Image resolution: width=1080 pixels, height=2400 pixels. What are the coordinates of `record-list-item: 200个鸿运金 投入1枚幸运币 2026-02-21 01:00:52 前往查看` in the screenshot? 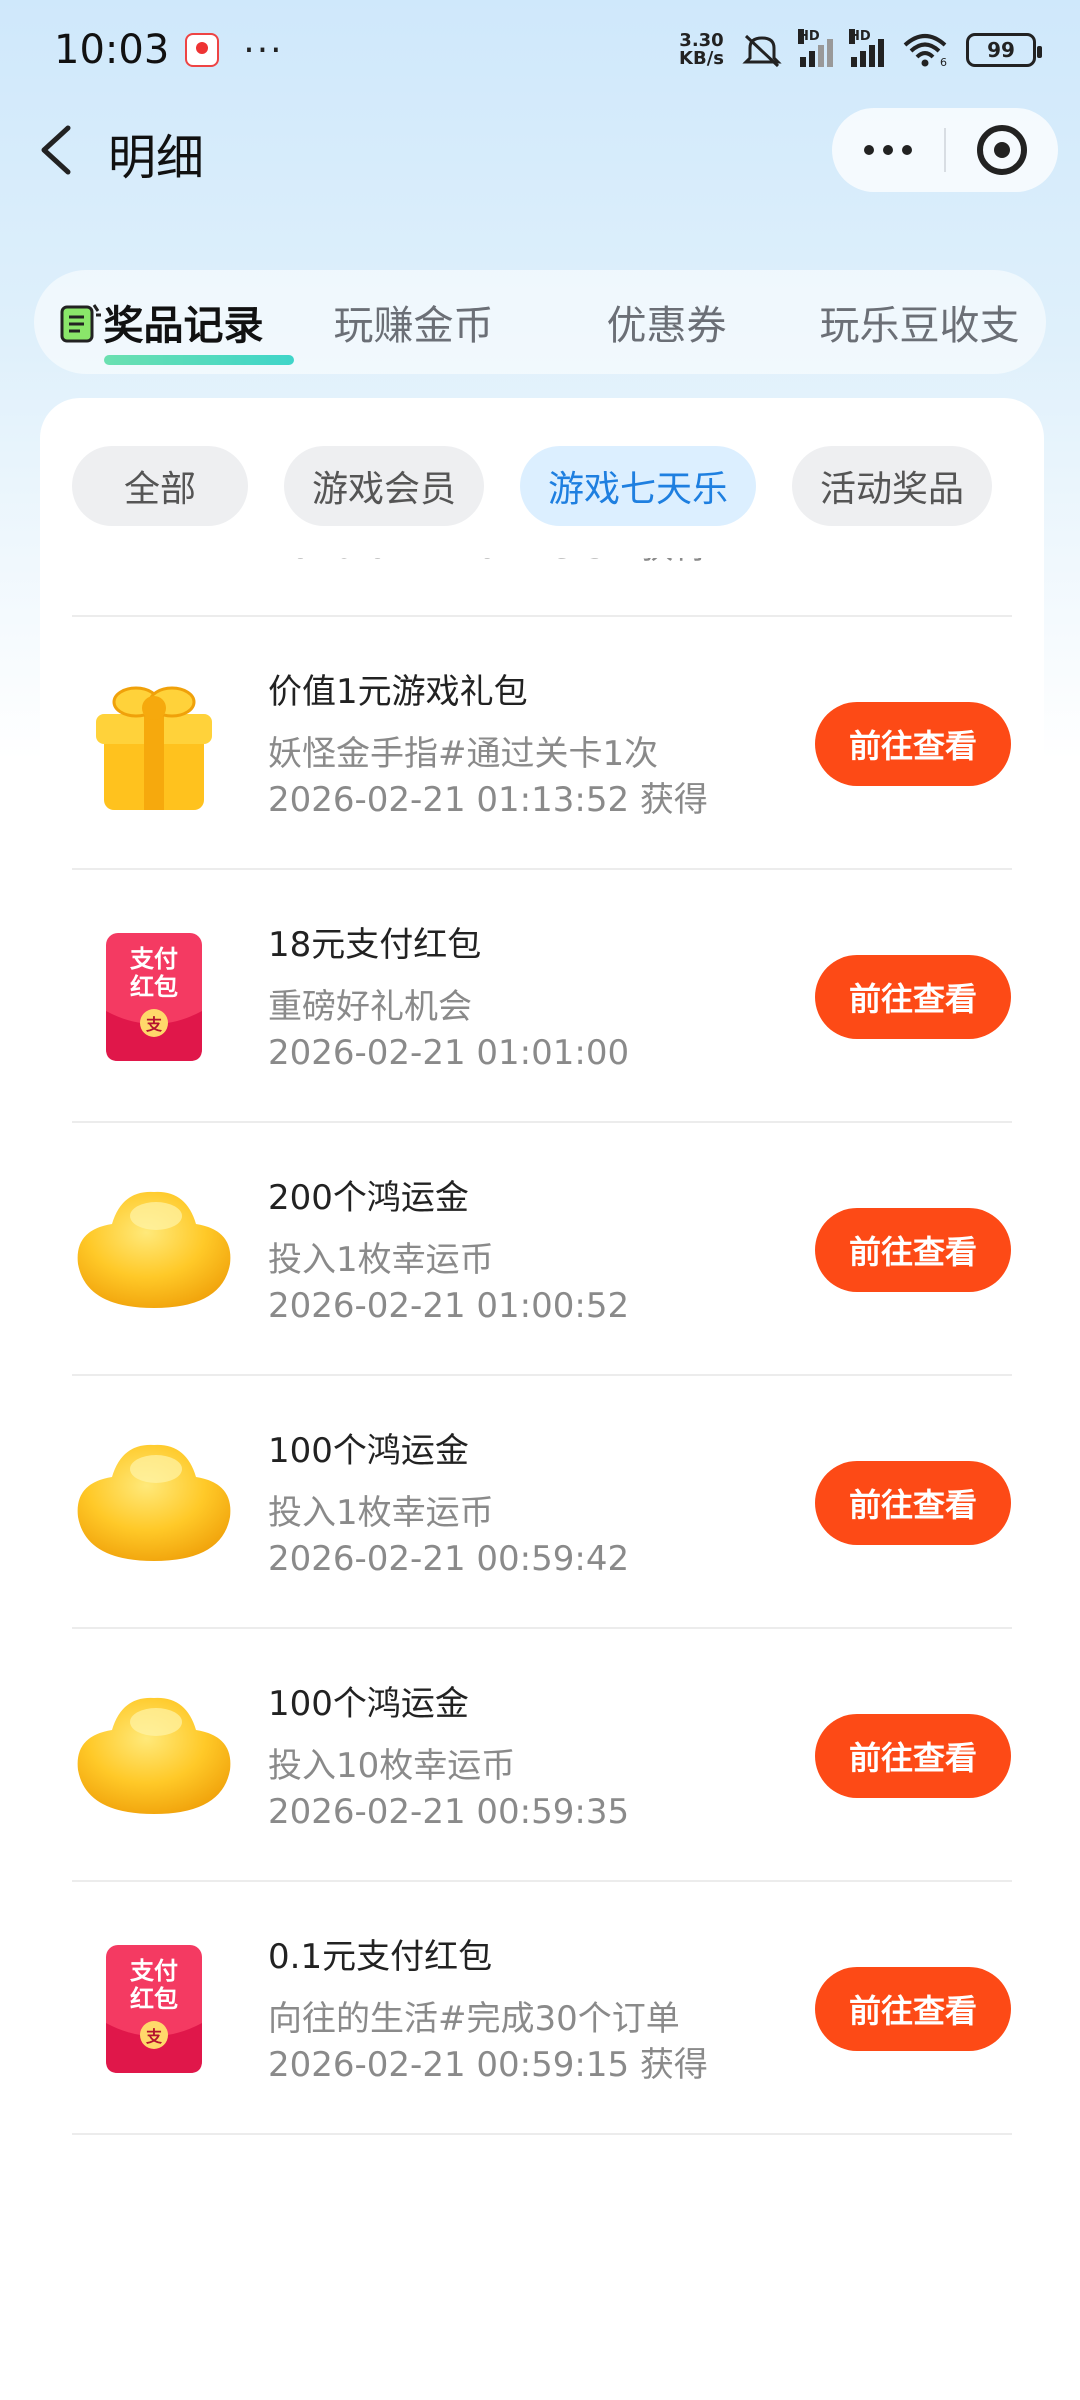 It's located at (542, 1249).